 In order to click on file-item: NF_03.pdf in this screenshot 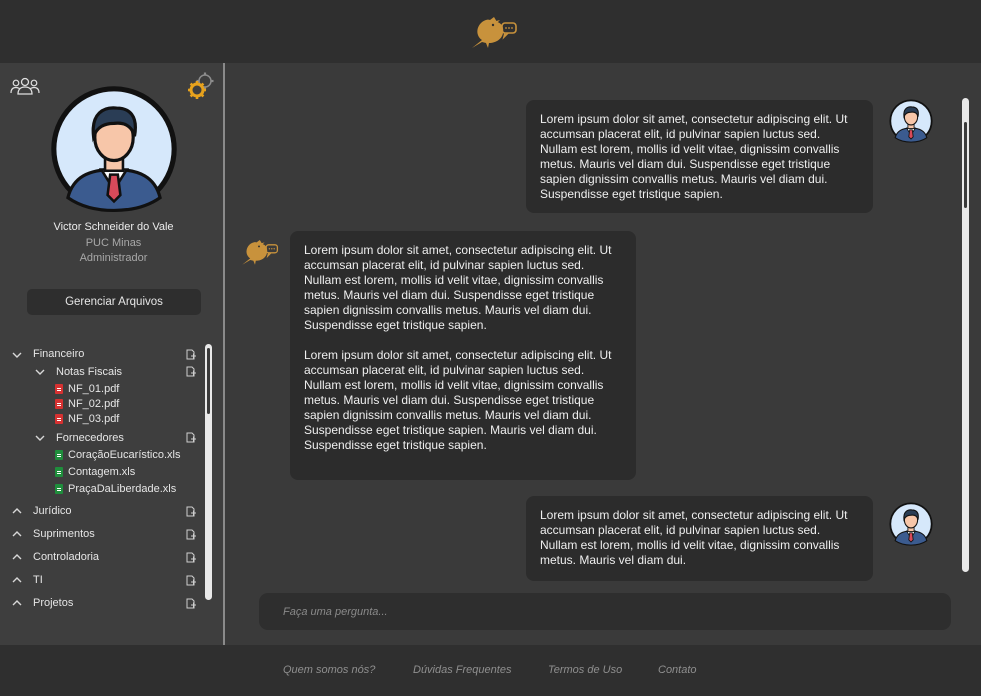, I will do `click(87, 419)`.